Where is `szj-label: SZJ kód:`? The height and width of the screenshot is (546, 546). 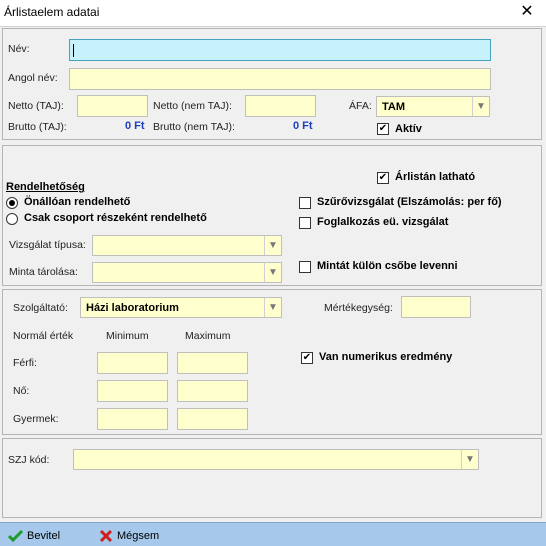
szj-label: SZJ kód: is located at coordinates (29, 460).